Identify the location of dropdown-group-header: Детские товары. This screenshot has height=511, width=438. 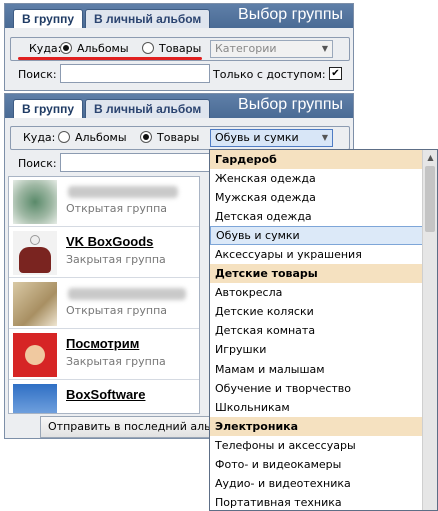
(316, 274).